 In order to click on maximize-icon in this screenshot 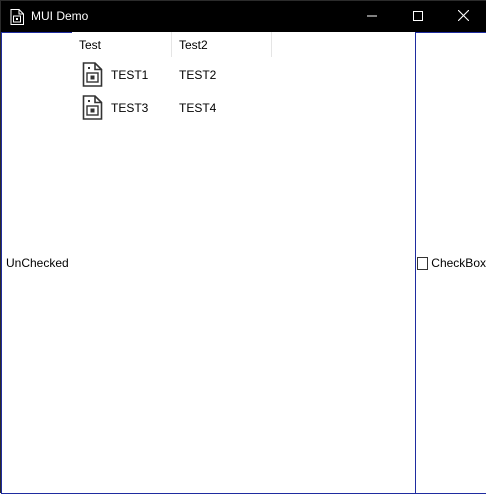, I will do `click(417, 17)`.